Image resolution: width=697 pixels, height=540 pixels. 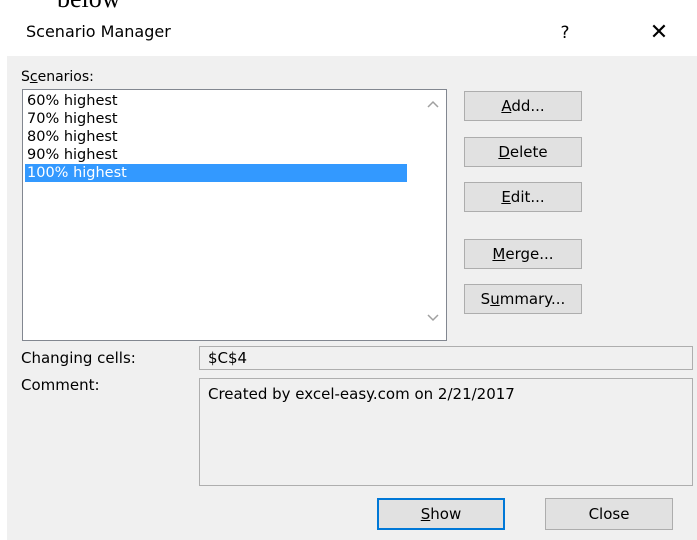 What do you see at coordinates (216, 119) in the screenshot?
I see `list-item: 70% highest` at bounding box center [216, 119].